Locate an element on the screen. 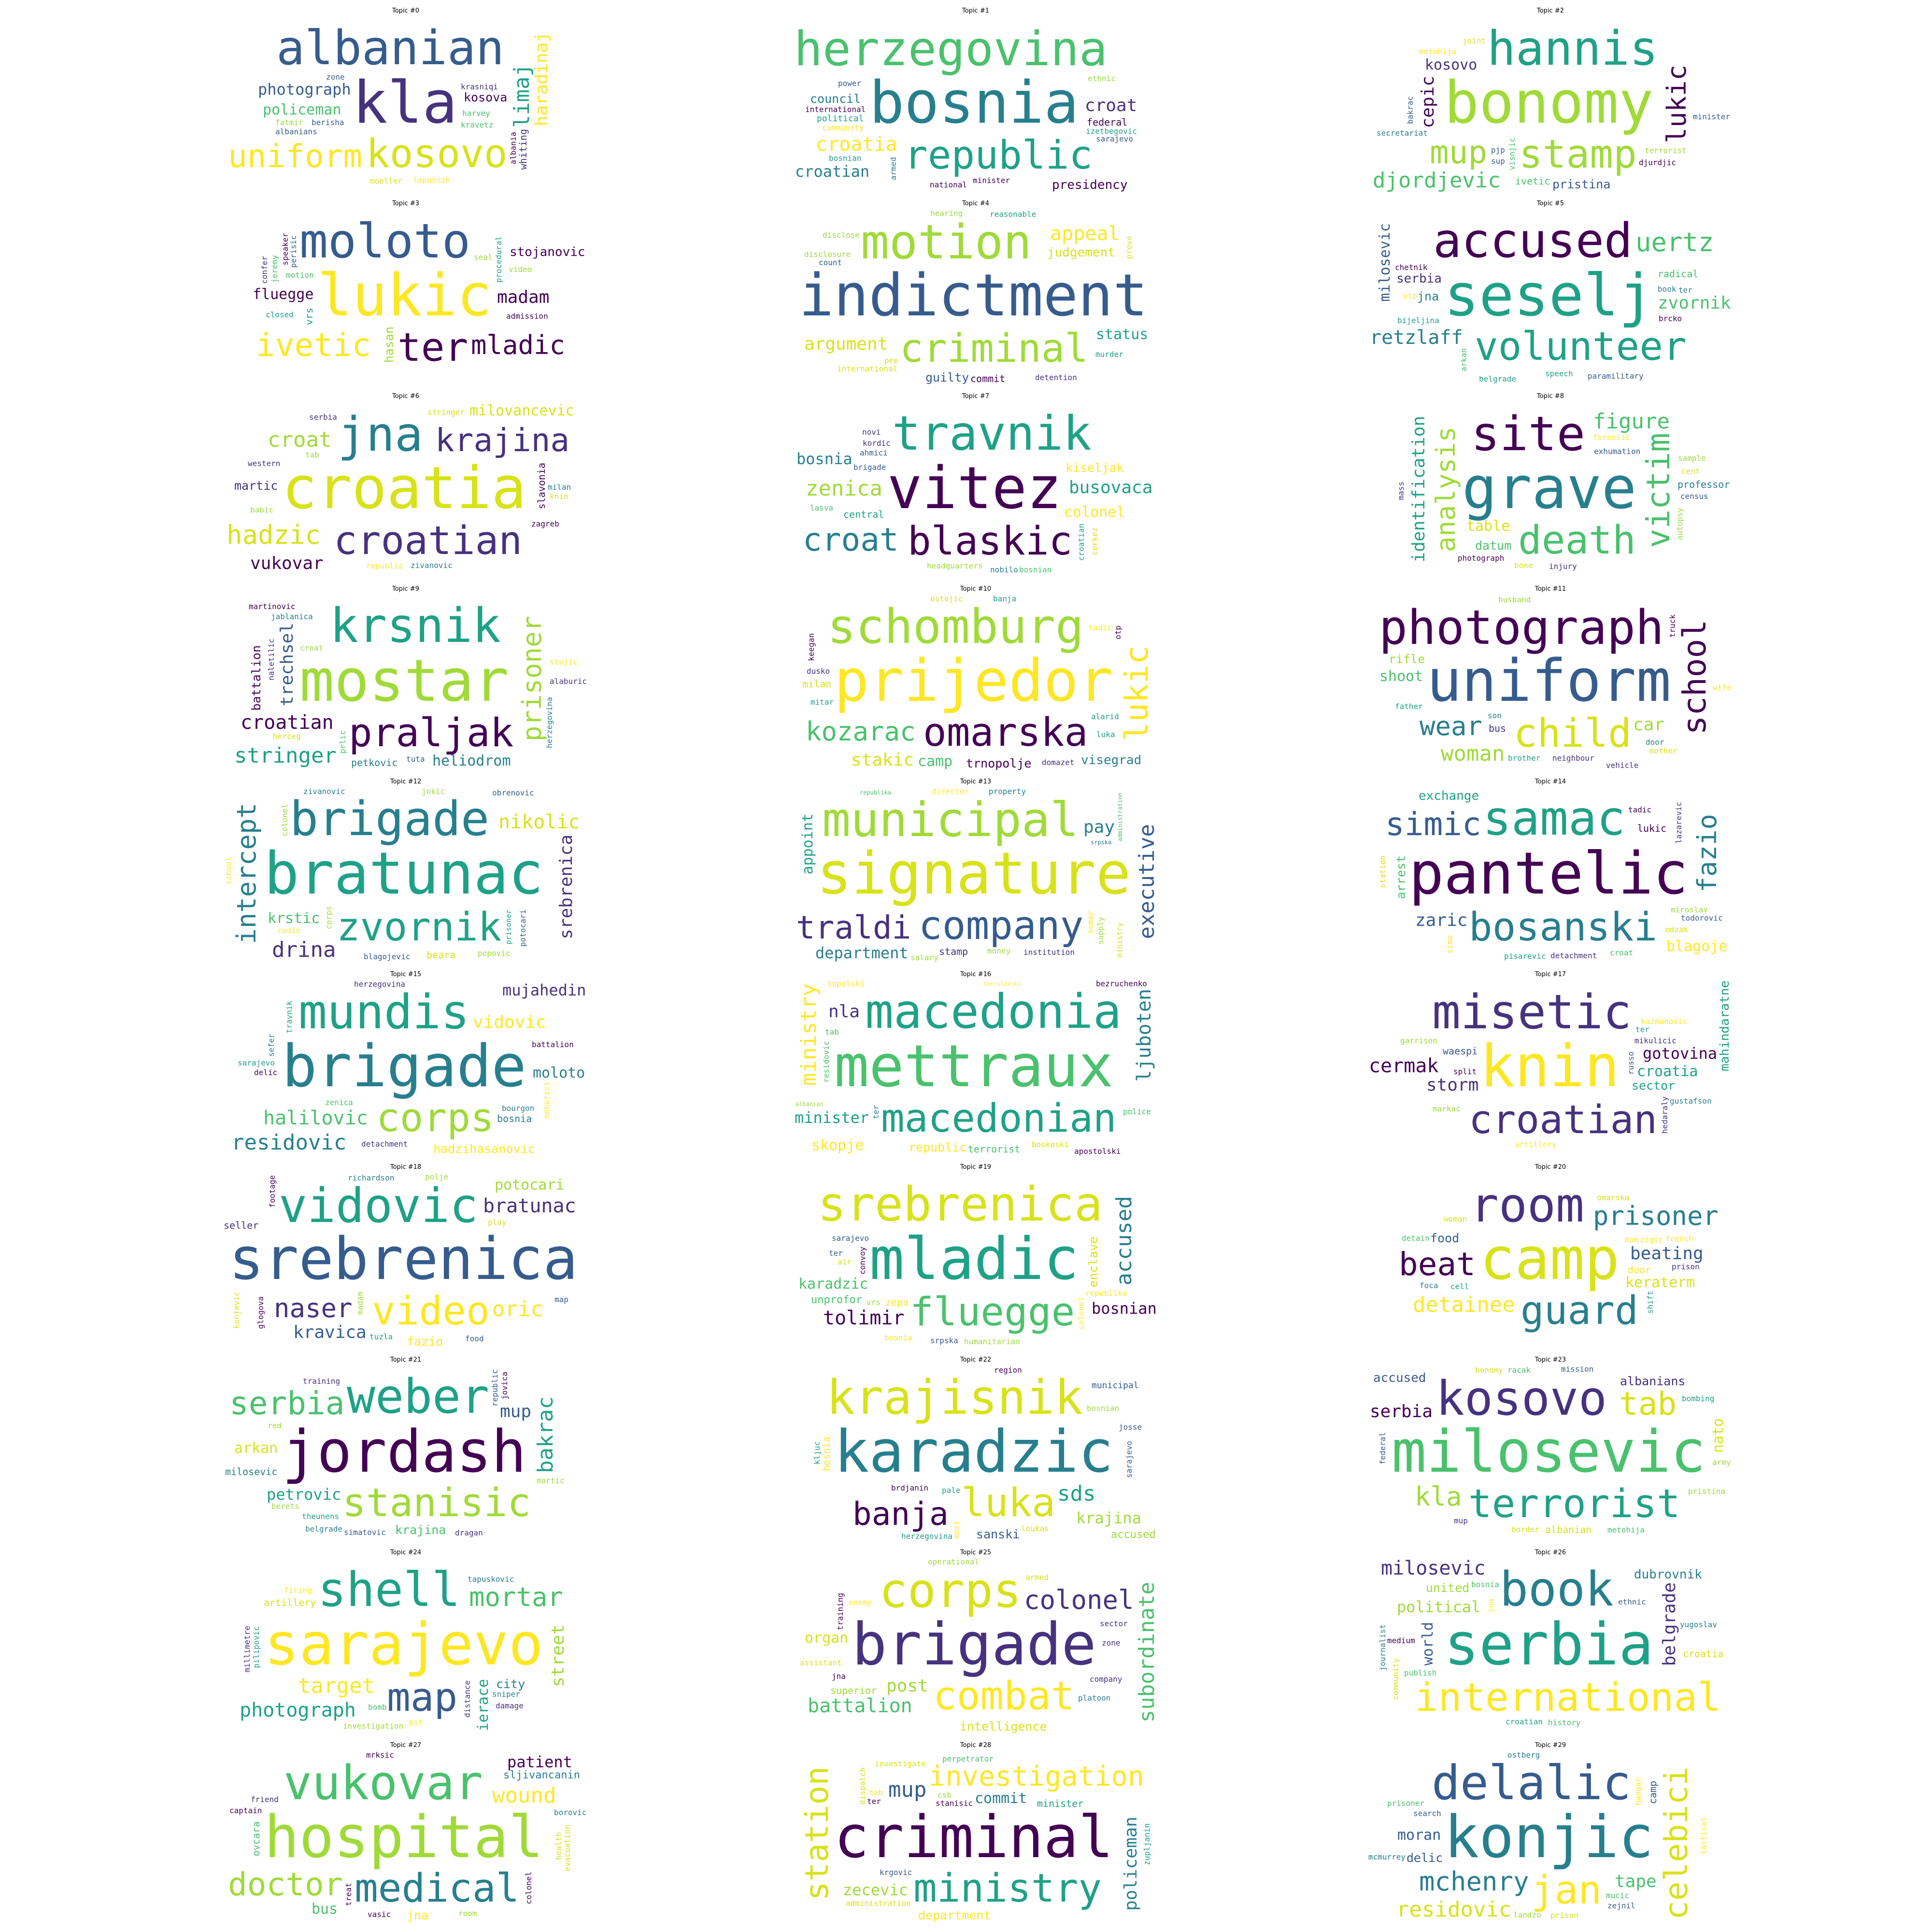 The image size is (1932, 1932). cloud-word: accused is located at coordinates (1533, 241).